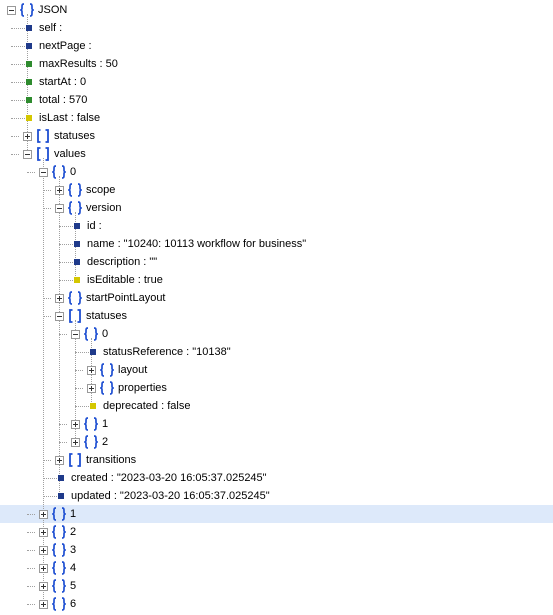 The height and width of the screenshot is (615, 553). I want to click on tree-node-label: scope, so click(101, 190).